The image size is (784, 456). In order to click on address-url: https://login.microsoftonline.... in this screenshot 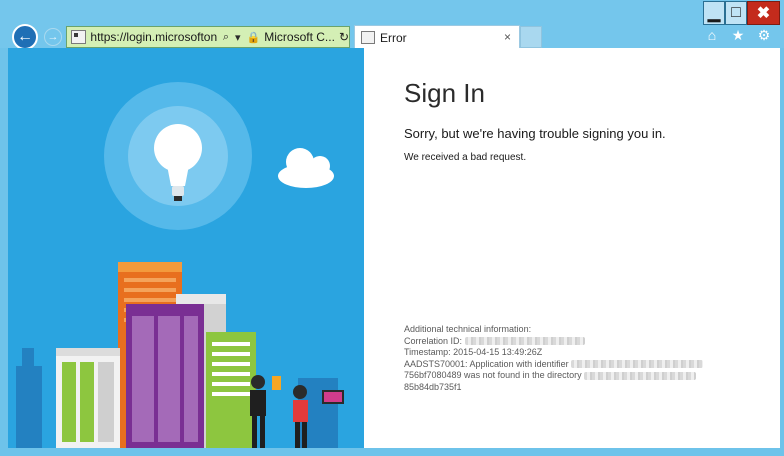, I will do `click(153, 37)`.